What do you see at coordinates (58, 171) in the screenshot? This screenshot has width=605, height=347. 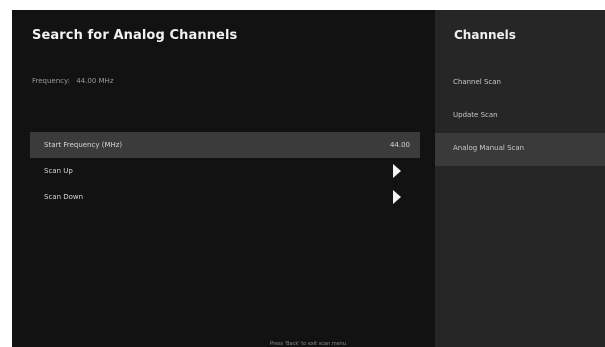 I see `scan-up-label: Scan Up` at bounding box center [58, 171].